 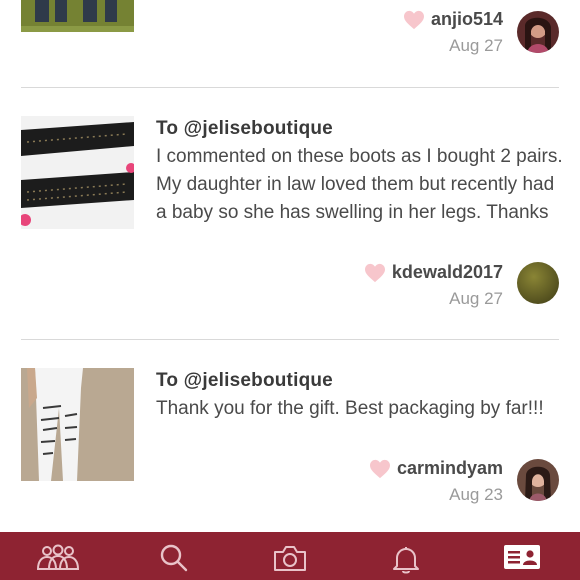 What do you see at coordinates (447, 272) in the screenshot?
I see `username-link: kdewald2017` at bounding box center [447, 272].